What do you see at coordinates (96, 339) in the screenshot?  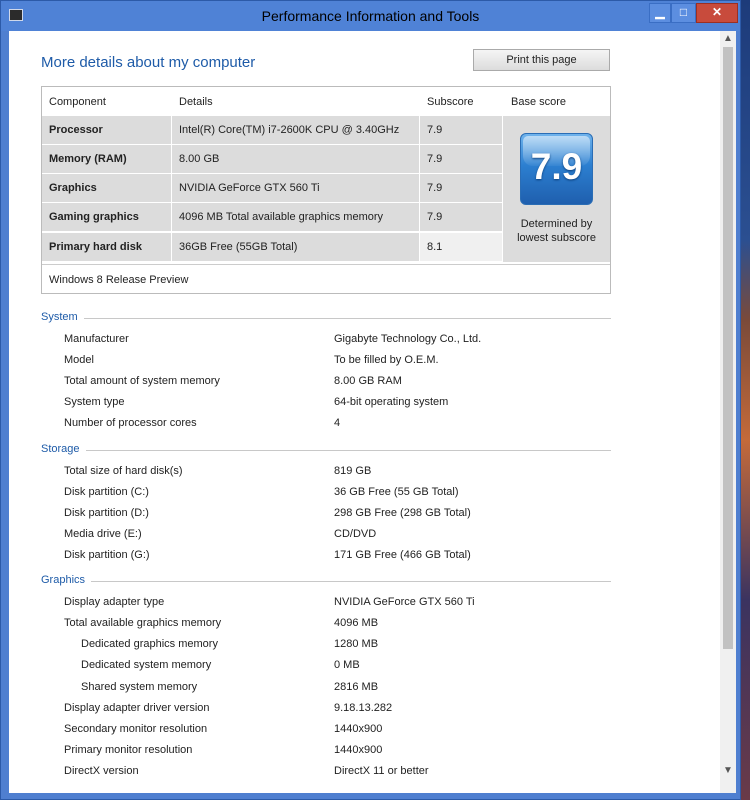 I see `info-label: Manufacturer` at bounding box center [96, 339].